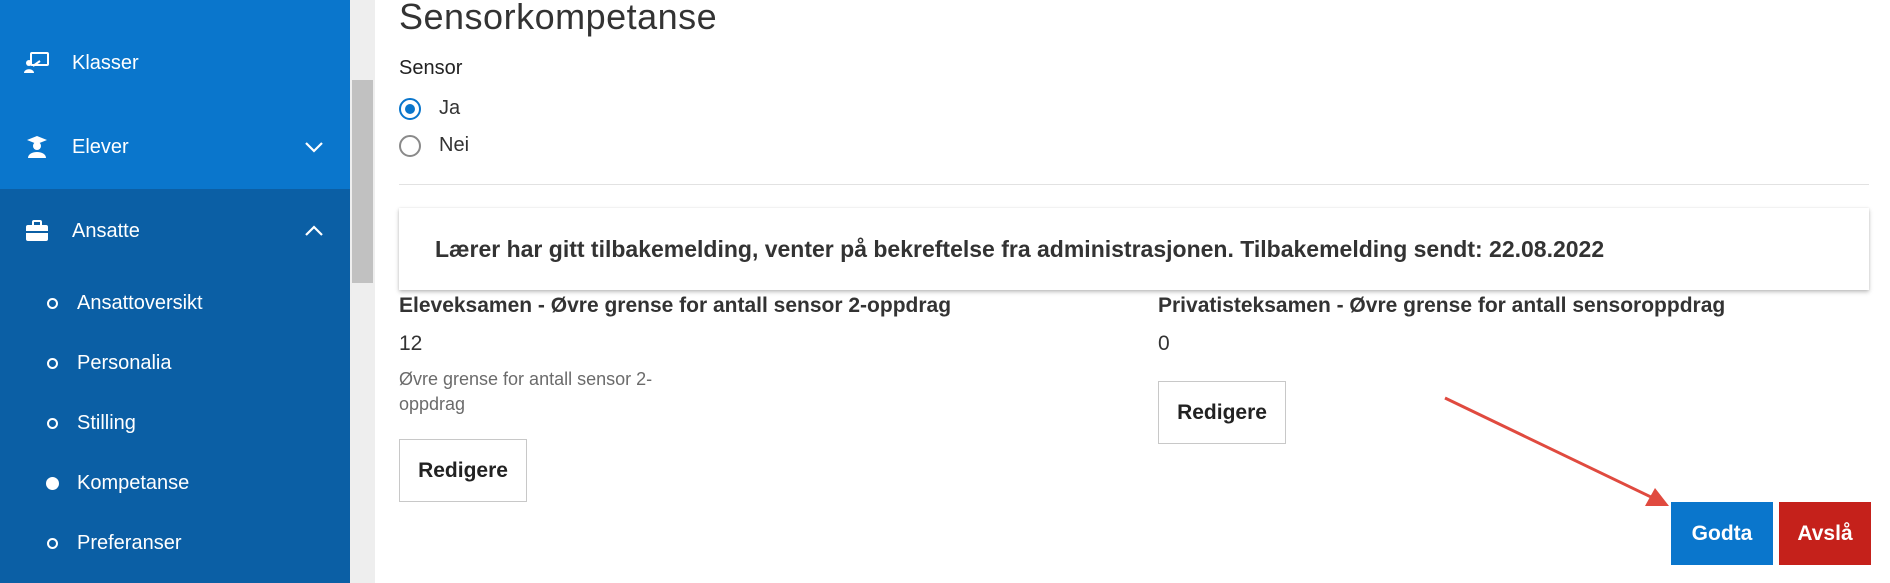 Image resolution: width=1890 pixels, height=583 pixels. What do you see at coordinates (362, 291) in the screenshot?
I see `scrollbar-track` at bounding box center [362, 291].